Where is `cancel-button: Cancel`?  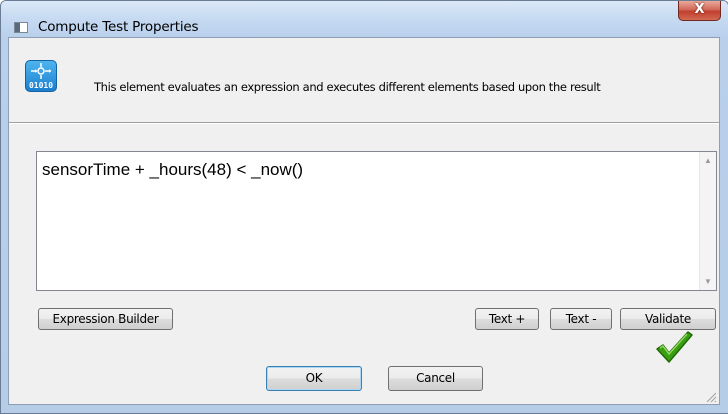 cancel-button: Cancel is located at coordinates (435, 378).